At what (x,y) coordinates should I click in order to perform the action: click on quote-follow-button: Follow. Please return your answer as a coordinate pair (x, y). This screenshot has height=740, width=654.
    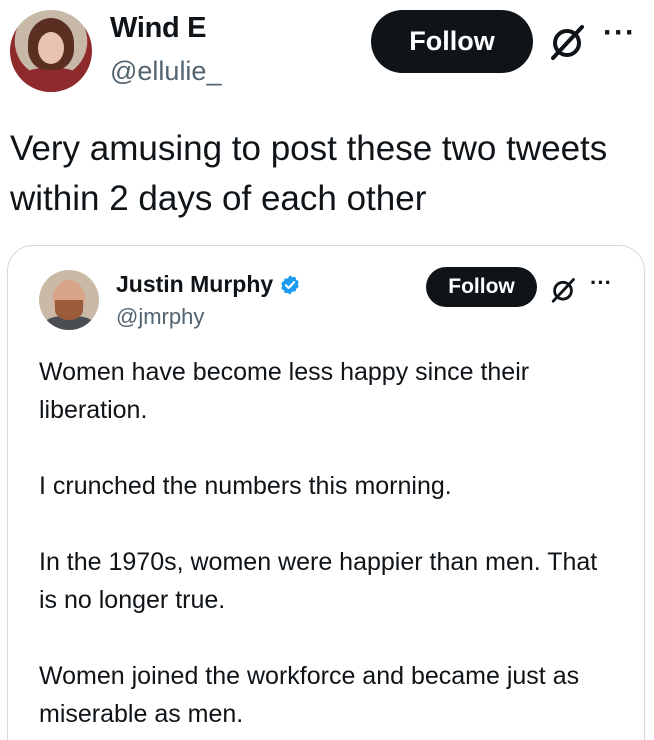
    Looking at the image, I should click on (481, 287).